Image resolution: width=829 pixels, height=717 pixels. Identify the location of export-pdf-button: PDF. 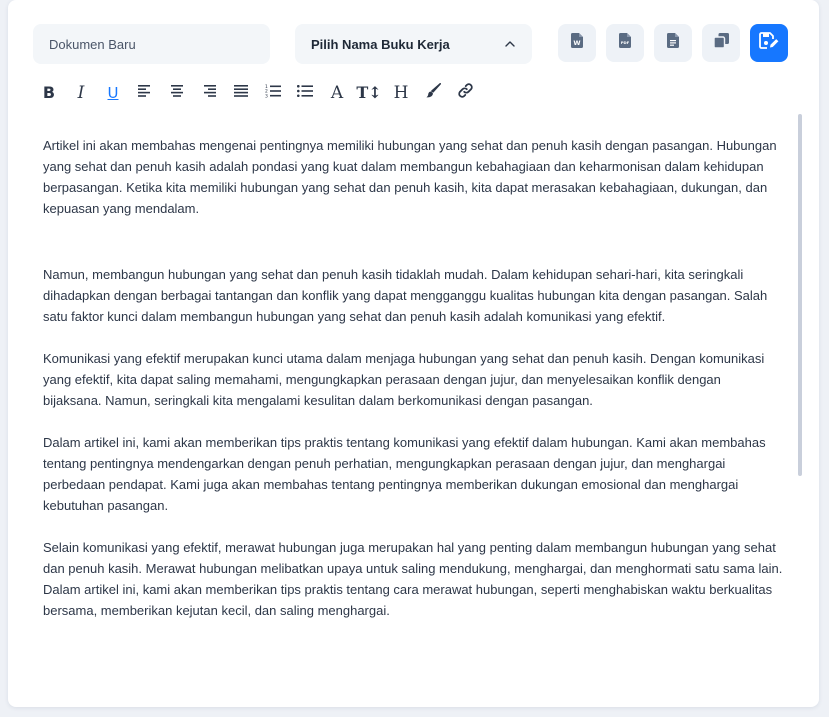
(625, 43).